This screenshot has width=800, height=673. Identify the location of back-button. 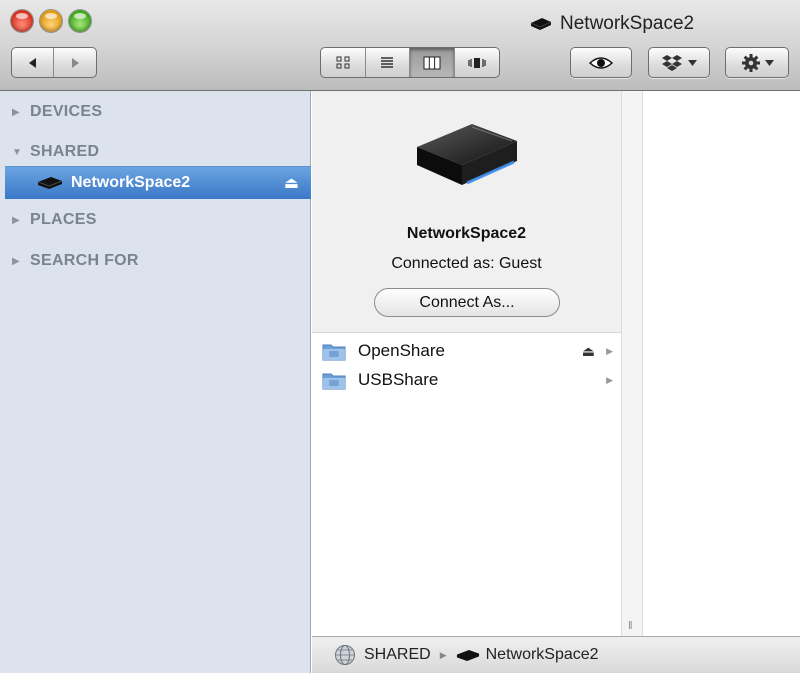
(33, 62).